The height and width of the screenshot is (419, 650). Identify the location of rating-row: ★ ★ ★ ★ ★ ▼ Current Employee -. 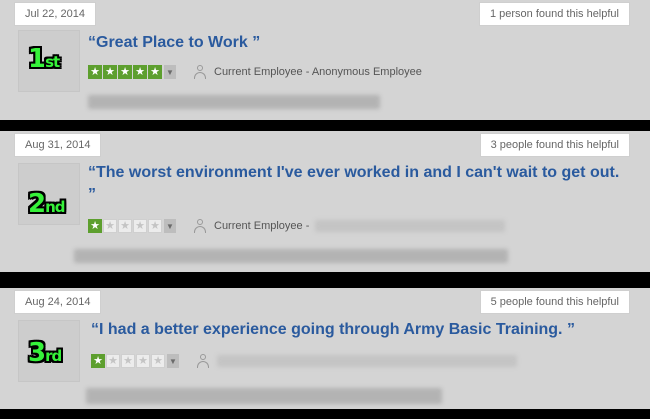
(297, 226).